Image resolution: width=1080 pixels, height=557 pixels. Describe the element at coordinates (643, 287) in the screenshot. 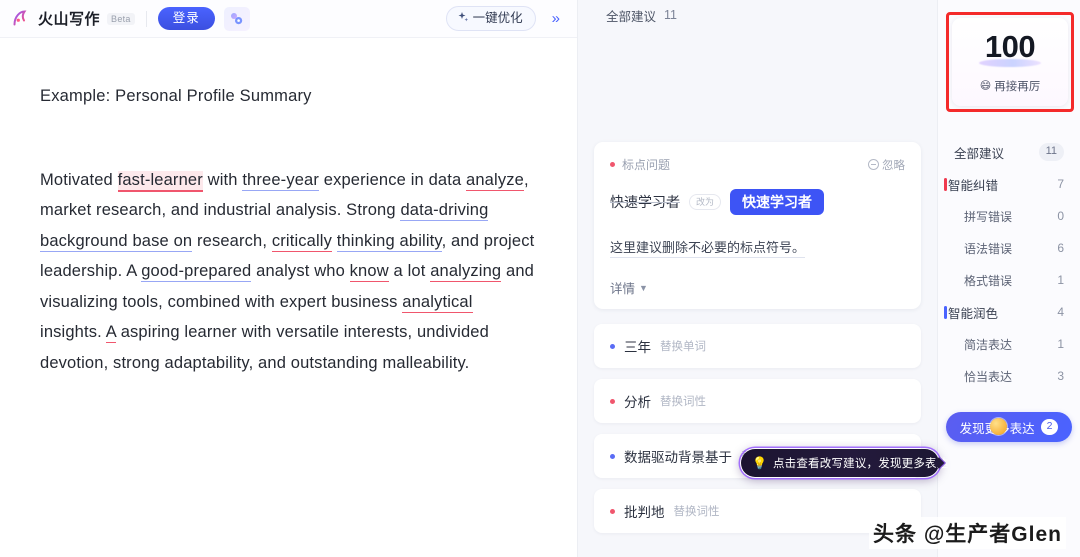

I see `chevron-down-icon: ▼` at that location.